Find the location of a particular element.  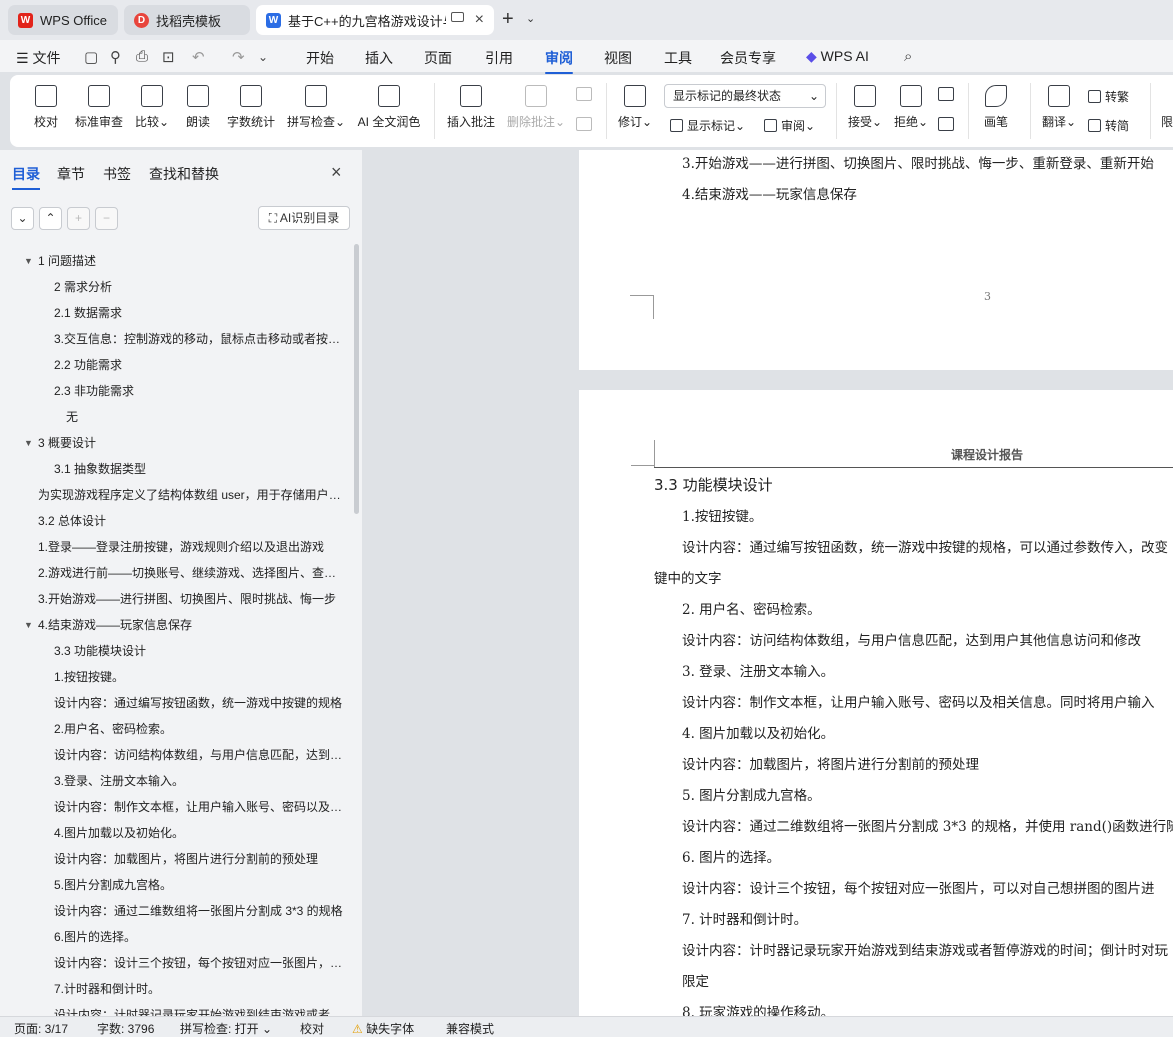

toc-item: 2.2 功能需求 is located at coordinates (199, 364).